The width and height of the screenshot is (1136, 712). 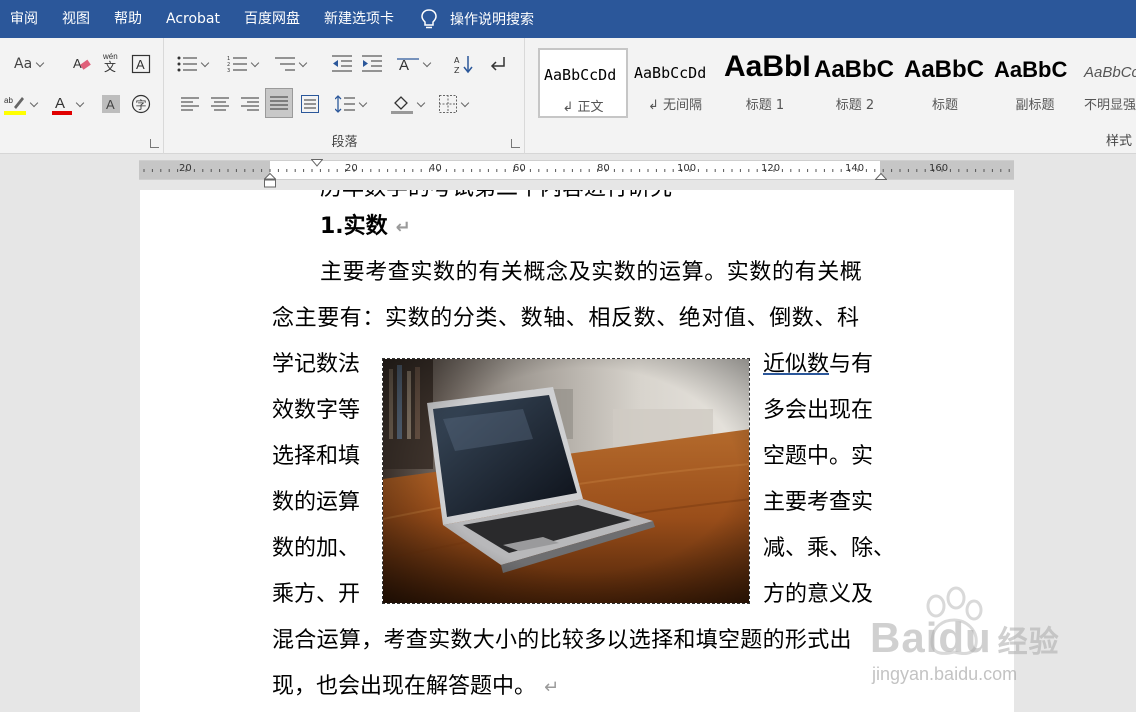 What do you see at coordinates (580, 75) in the screenshot?
I see `style-normal-preview: AaBbCcDd` at bounding box center [580, 75].